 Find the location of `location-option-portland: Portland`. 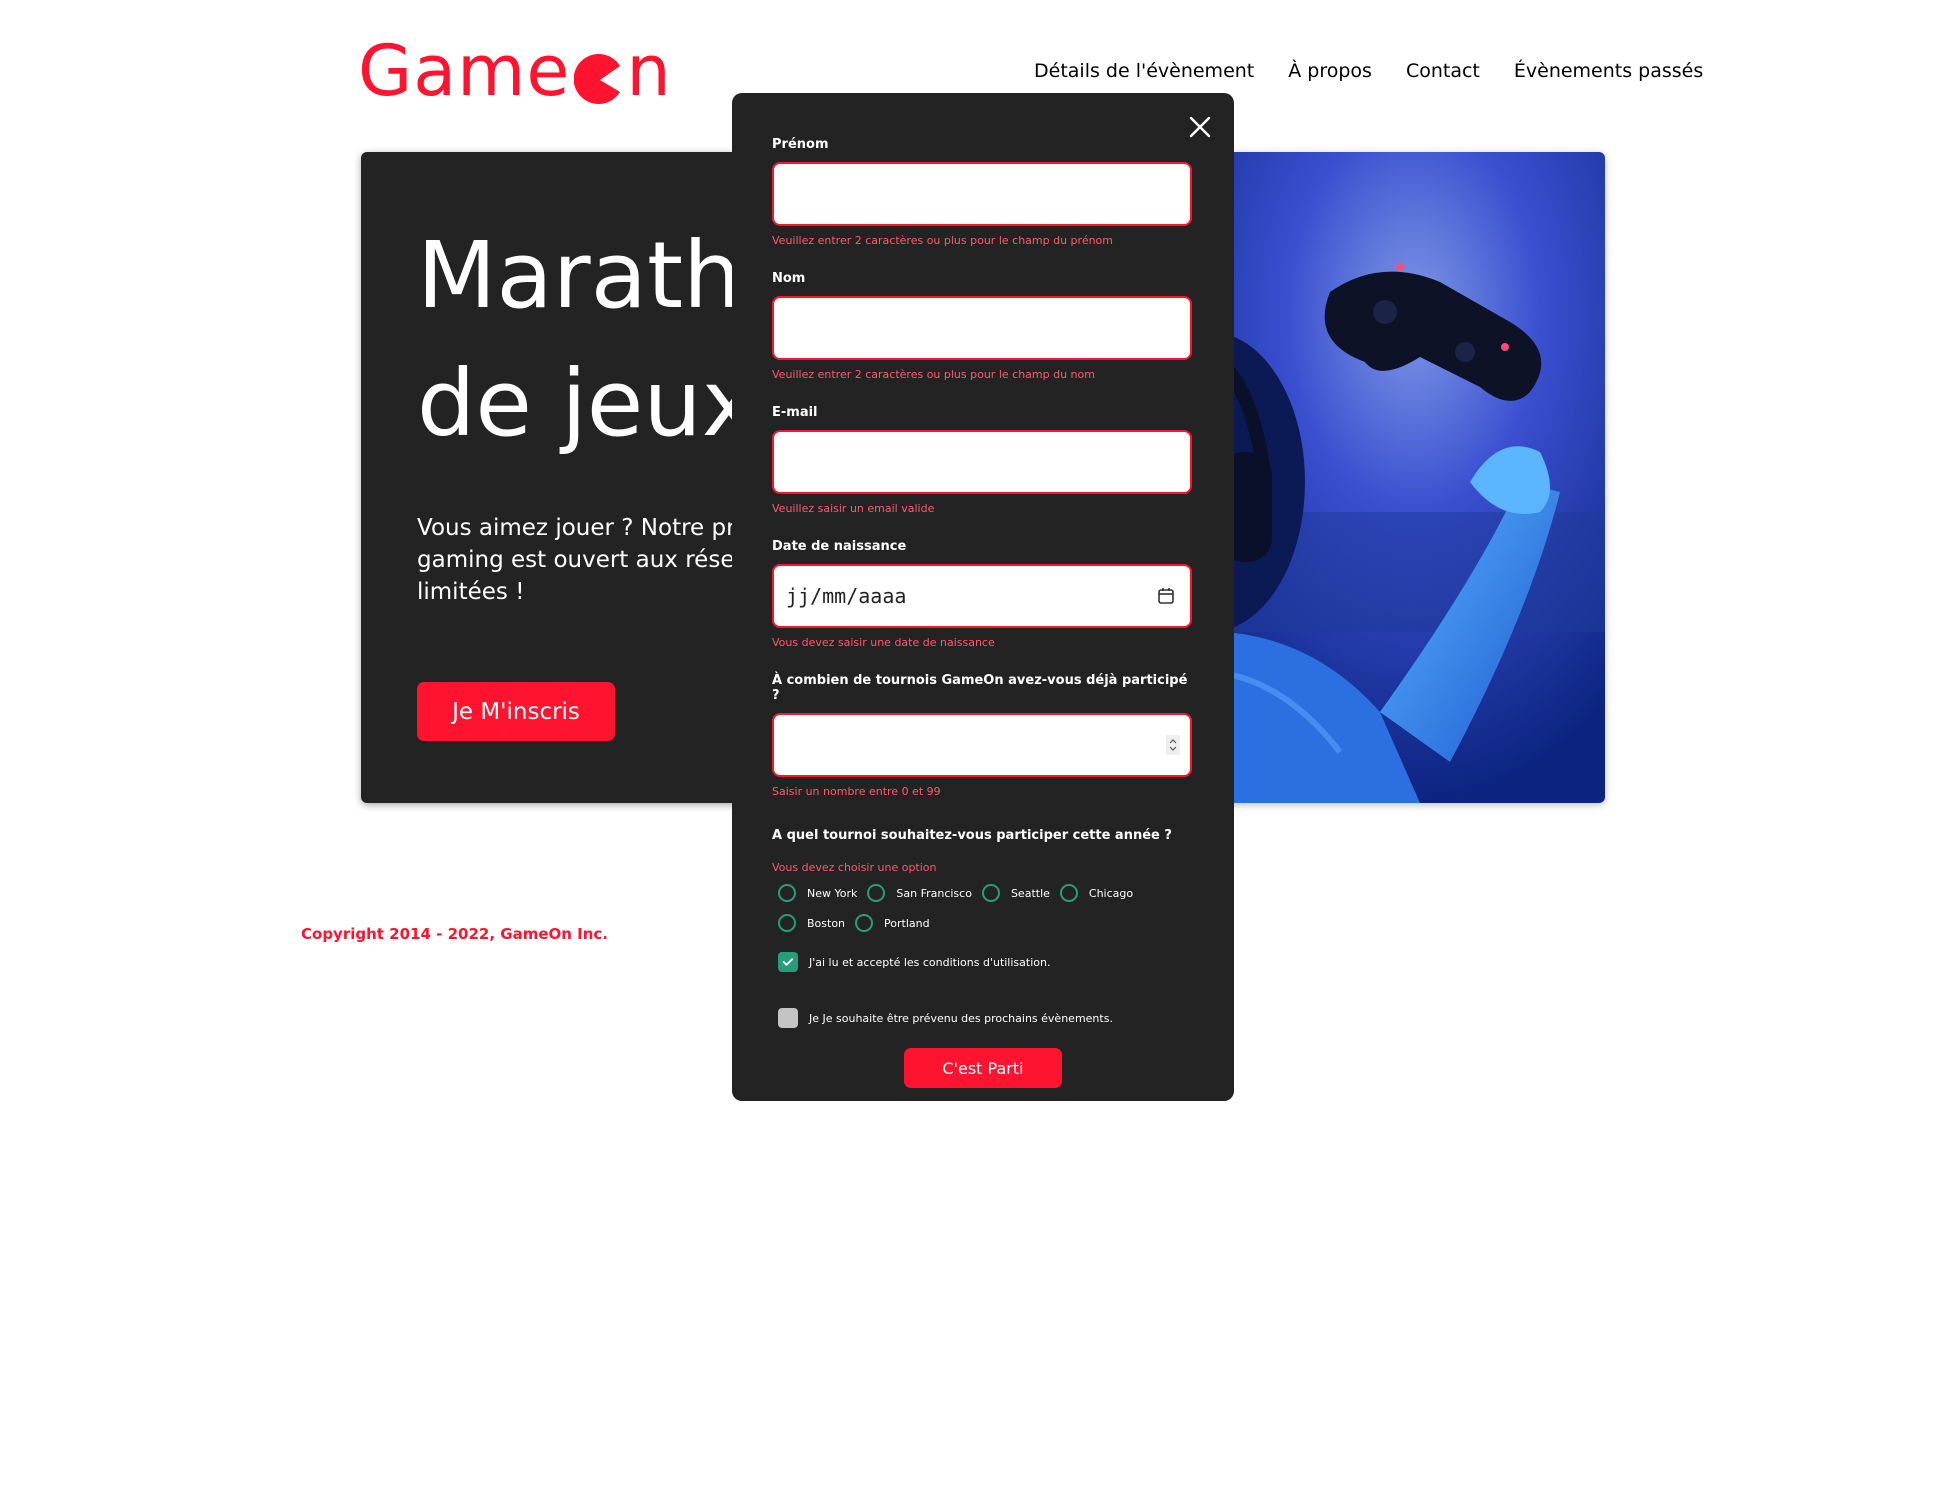

location-option-portland: Portland is located at coordinates (892, 923).